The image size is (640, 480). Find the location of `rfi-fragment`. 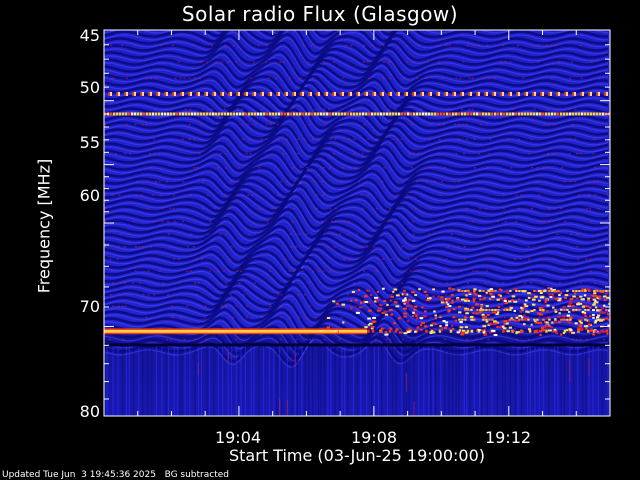

rfi-fragment is located at coordinates (390, 331).